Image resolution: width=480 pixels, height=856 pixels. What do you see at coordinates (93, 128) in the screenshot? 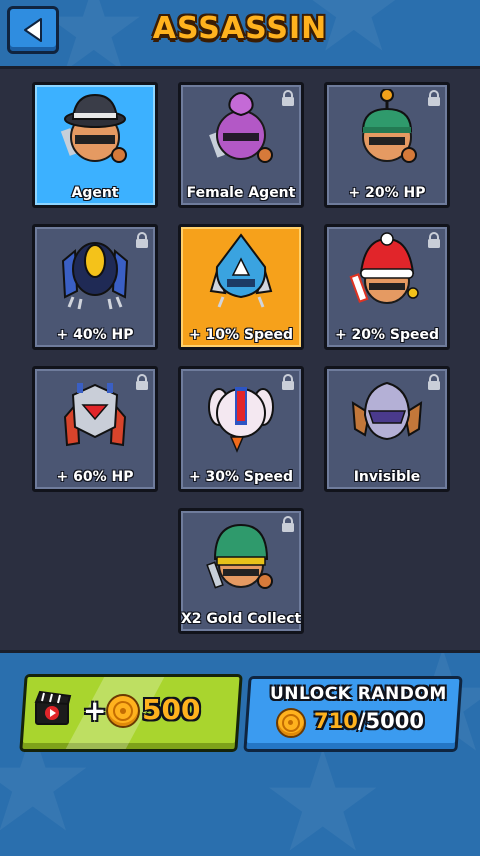
I see `agent-character-icon` at bounding box center [93, 128].